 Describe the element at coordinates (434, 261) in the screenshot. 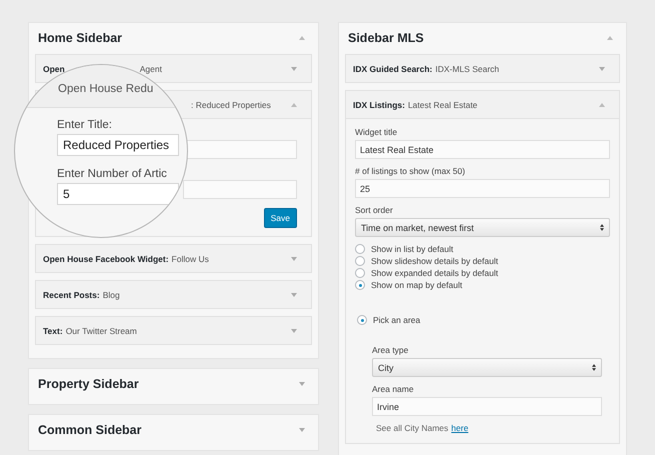

I see `radio-label: Show slideshow details by default` at that location.